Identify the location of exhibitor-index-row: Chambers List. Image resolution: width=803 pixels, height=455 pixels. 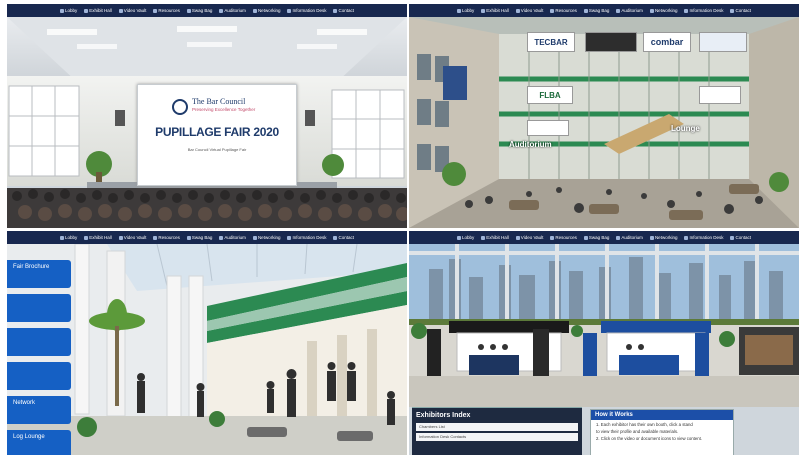
(497, 427).